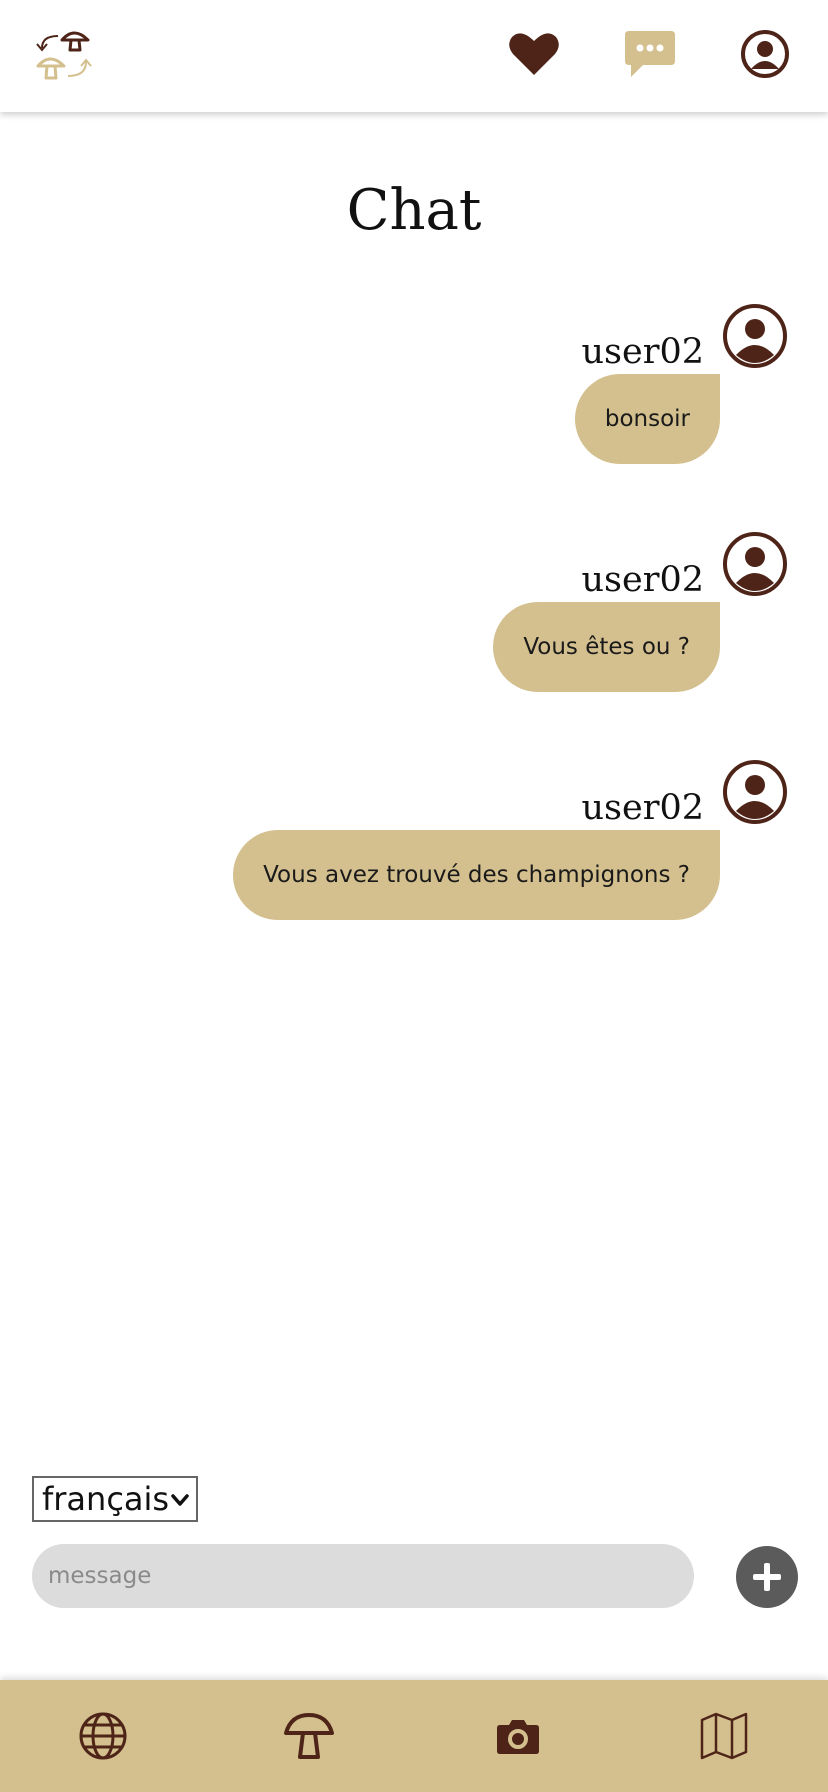 The height and width of the screenshot is (1792, 828). I want to click on nav-mushroom, so click(309, 1736).